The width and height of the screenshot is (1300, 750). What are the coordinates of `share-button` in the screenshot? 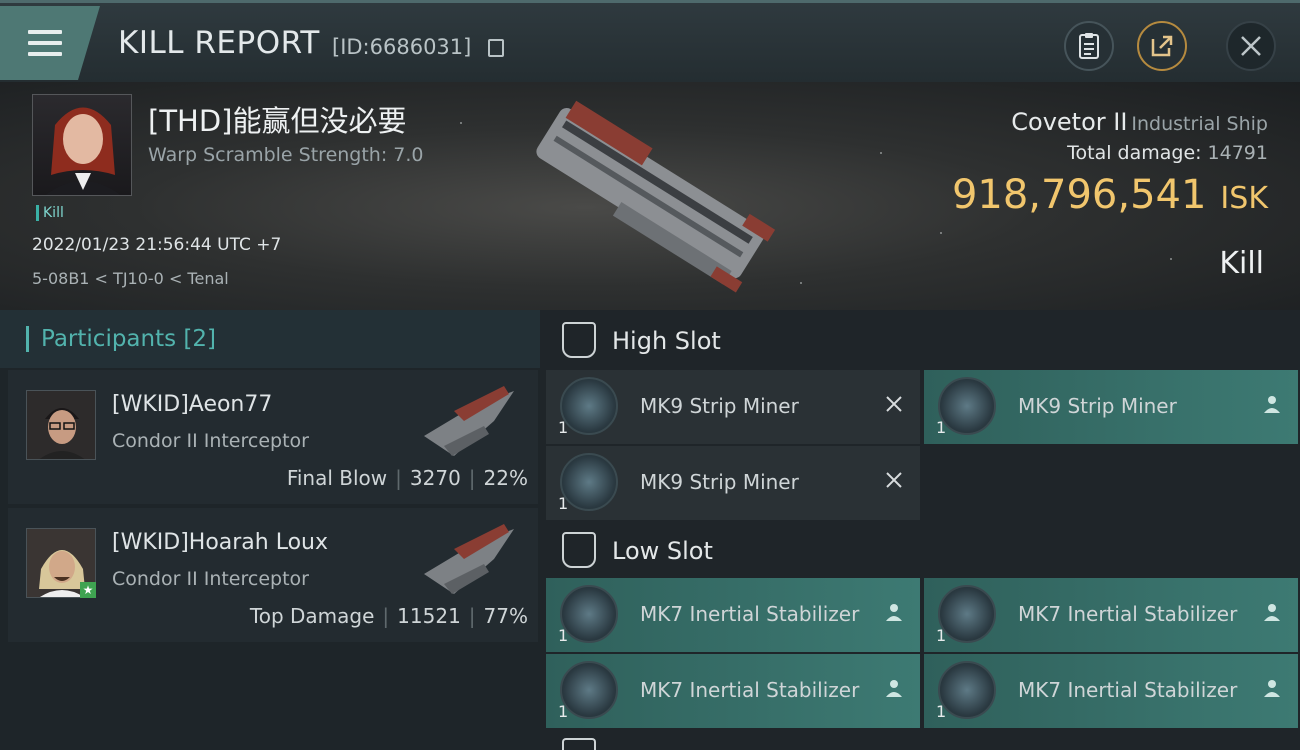 It's located at (1162, 46).